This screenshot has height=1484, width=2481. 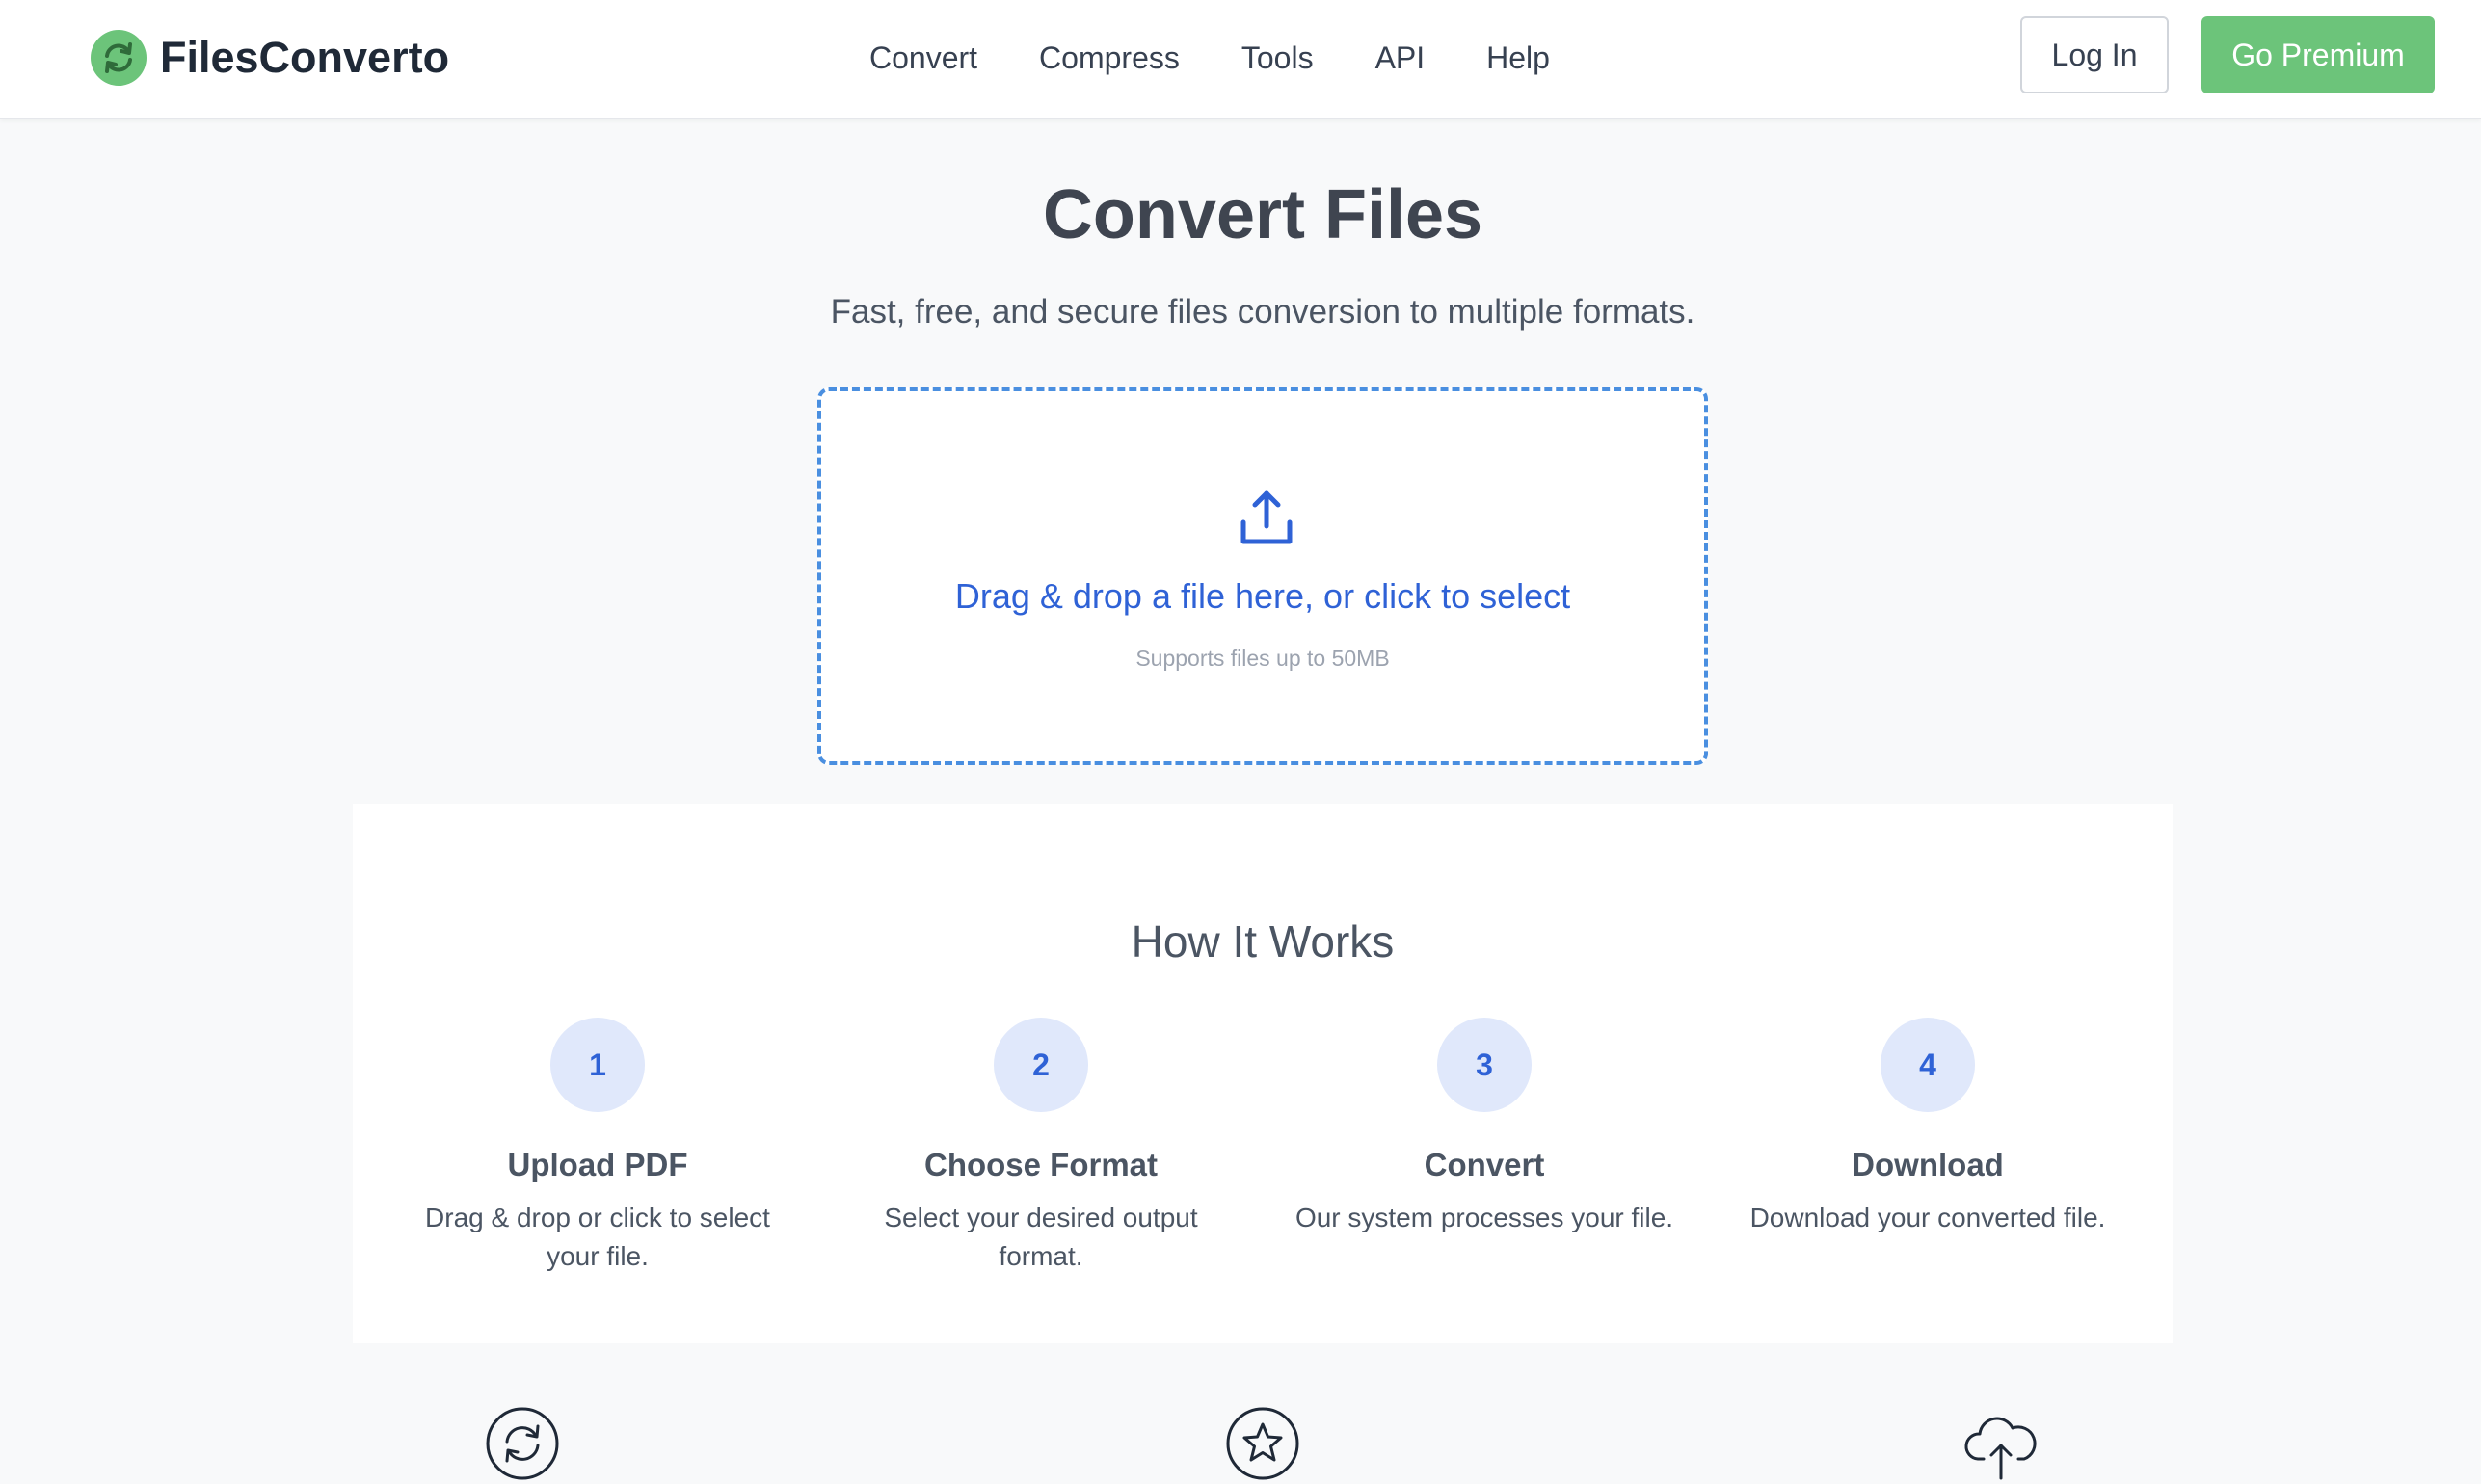 What do you see at coordinates (1484, 1065) in the screenshot?
I see `step-number-badge: 3` at bounding box center [1484, 1065].